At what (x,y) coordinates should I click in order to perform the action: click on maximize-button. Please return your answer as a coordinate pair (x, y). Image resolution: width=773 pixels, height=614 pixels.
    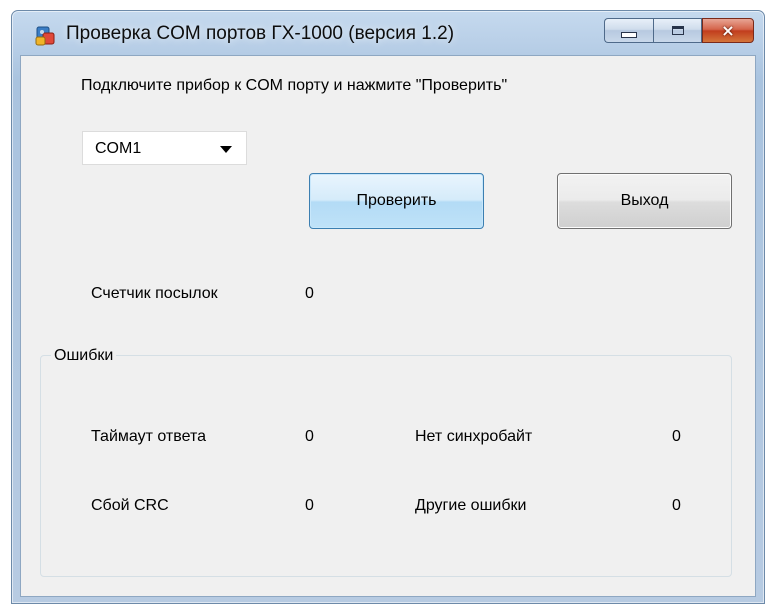
    Looking at the image, I should click on (677, 30).